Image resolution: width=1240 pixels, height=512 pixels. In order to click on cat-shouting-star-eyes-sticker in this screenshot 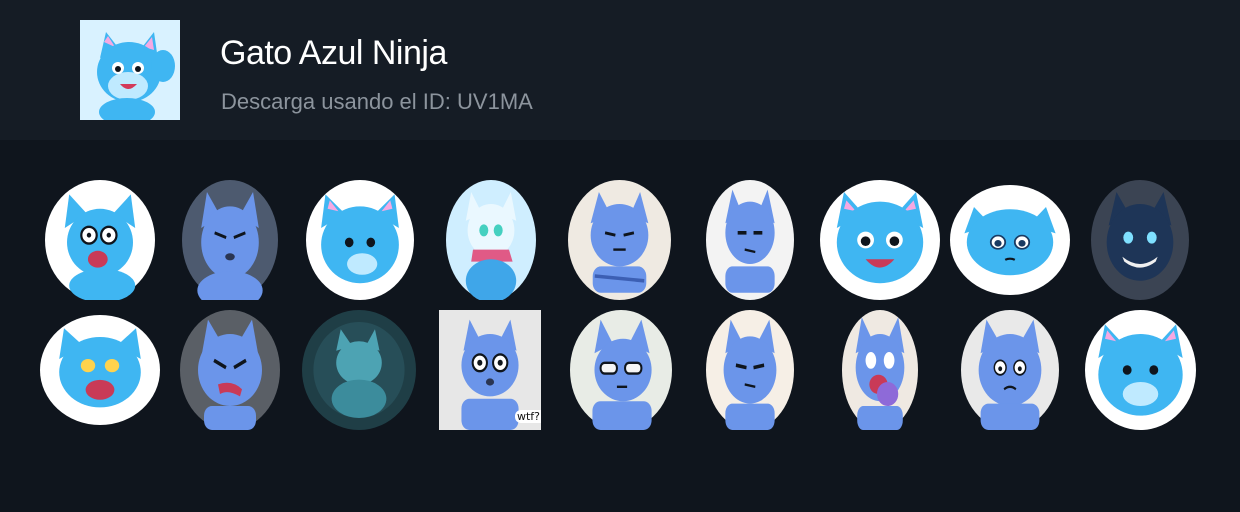, I will do `click(100, 370)`.